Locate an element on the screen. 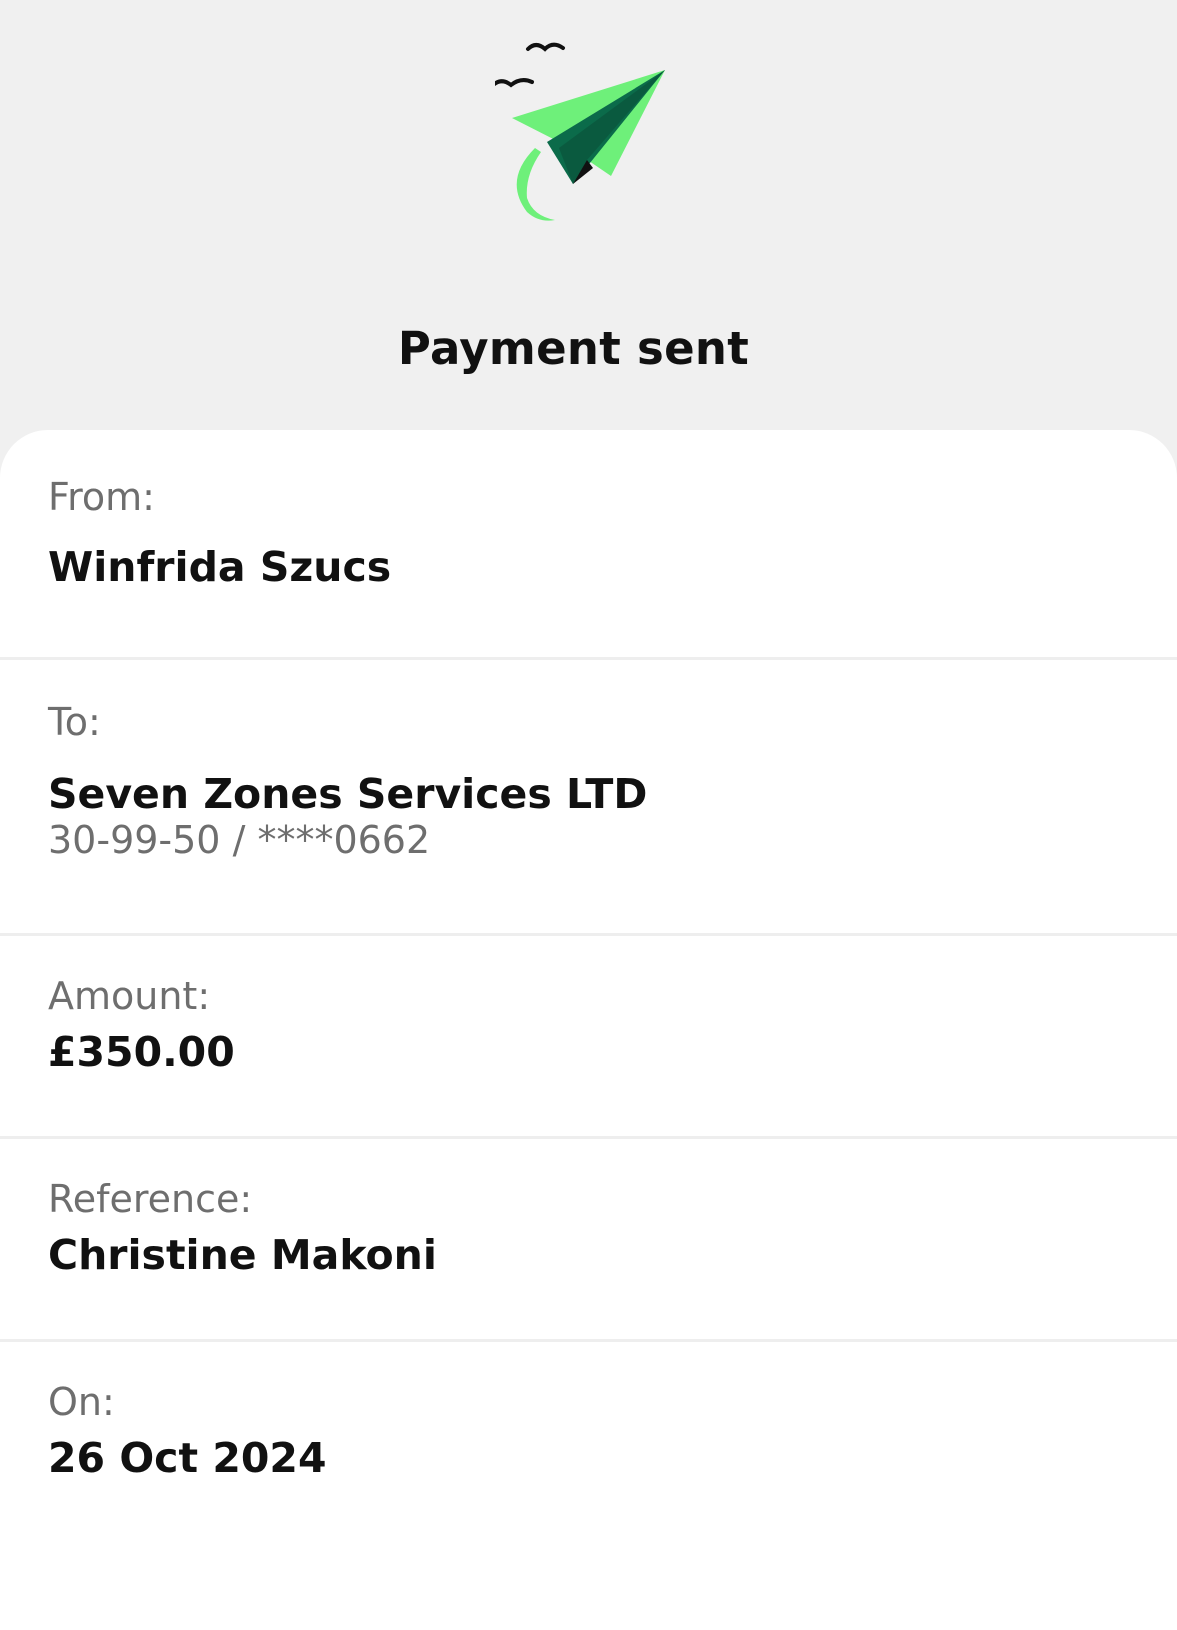 The width and height of the screenshot is (1177, 1630). reference-label: Reference: is located at coordinates (150, 1199).